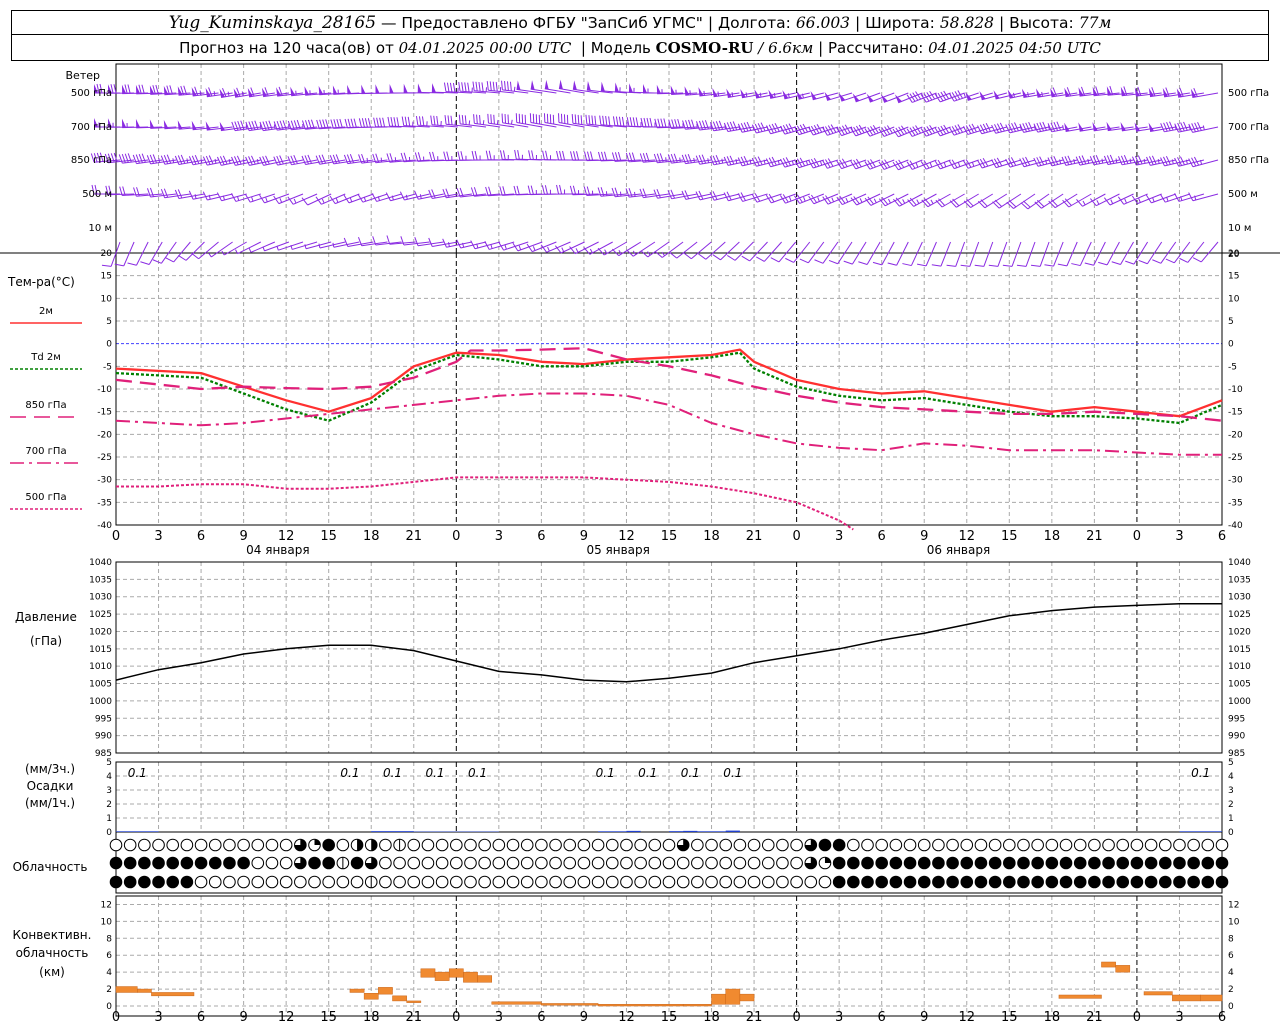 The image size is (1280, 1024). What do you see at coordinates (52, 953) in the screenshot?
I see `conv-title2: облачность` at bounding box center [52, 953].